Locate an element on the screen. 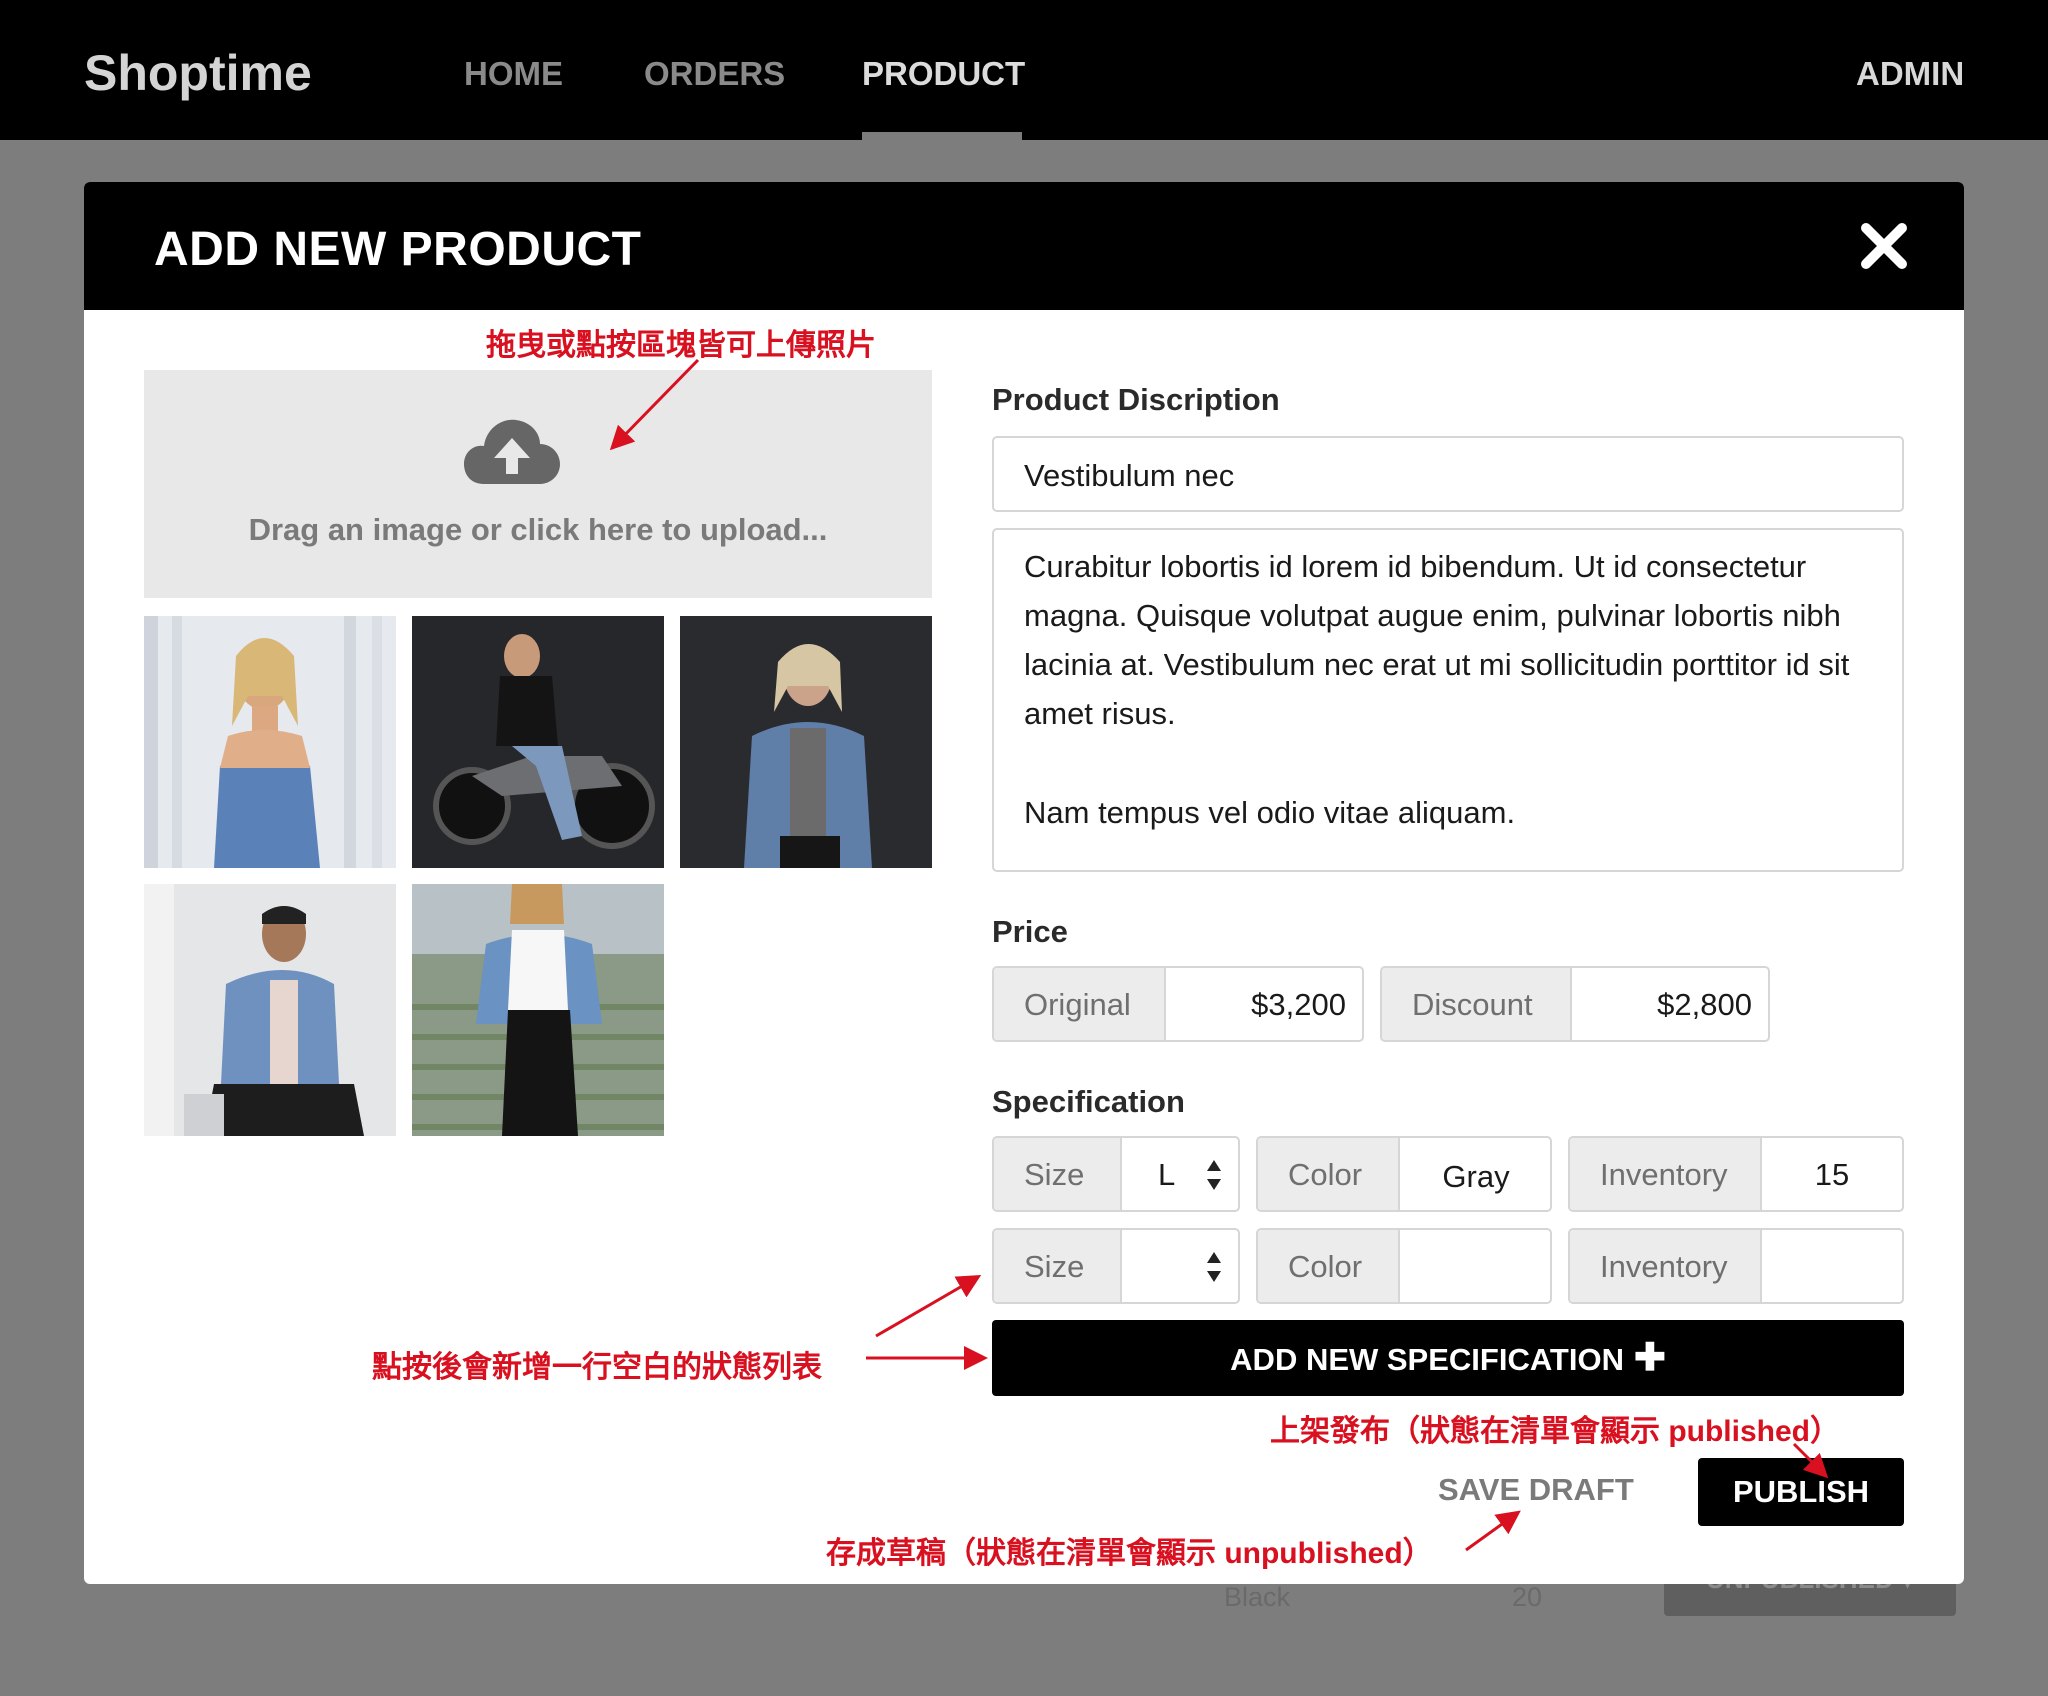  close-button is located at coordinates (1884, 246).